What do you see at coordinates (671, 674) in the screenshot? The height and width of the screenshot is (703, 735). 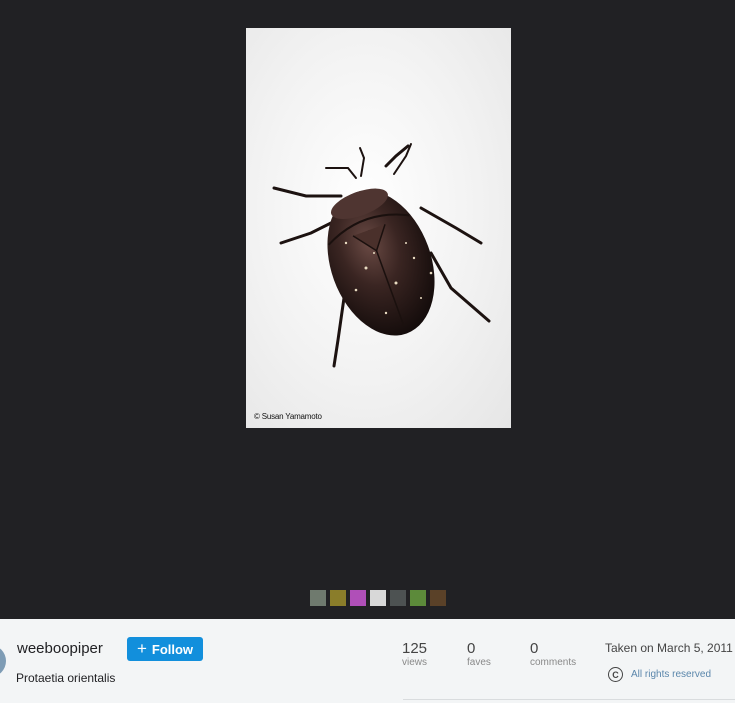 I see `license-link: All rights reserved` at bounding box center [671, 674].